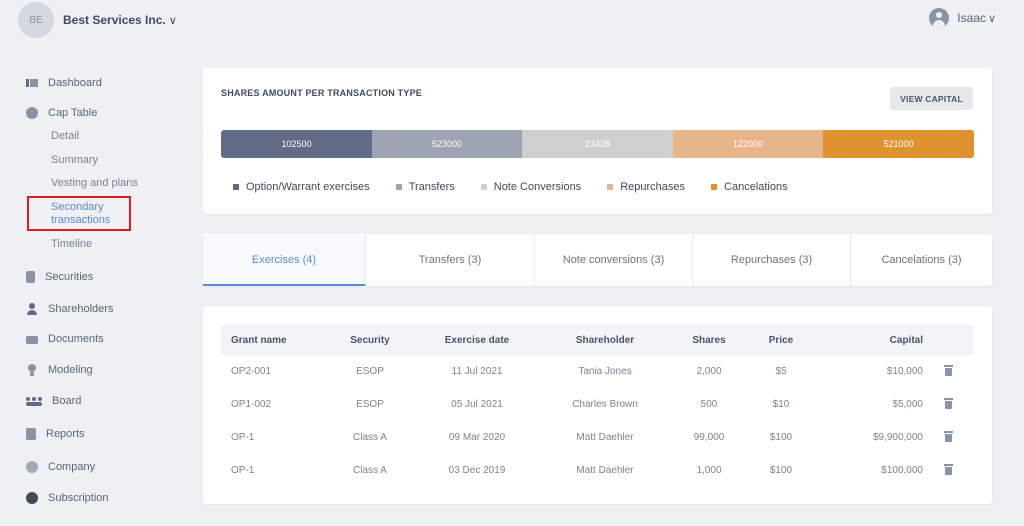 This screenshot has width=1024, height=526. I want to click on column-header-security: Security, so click(370, 340).